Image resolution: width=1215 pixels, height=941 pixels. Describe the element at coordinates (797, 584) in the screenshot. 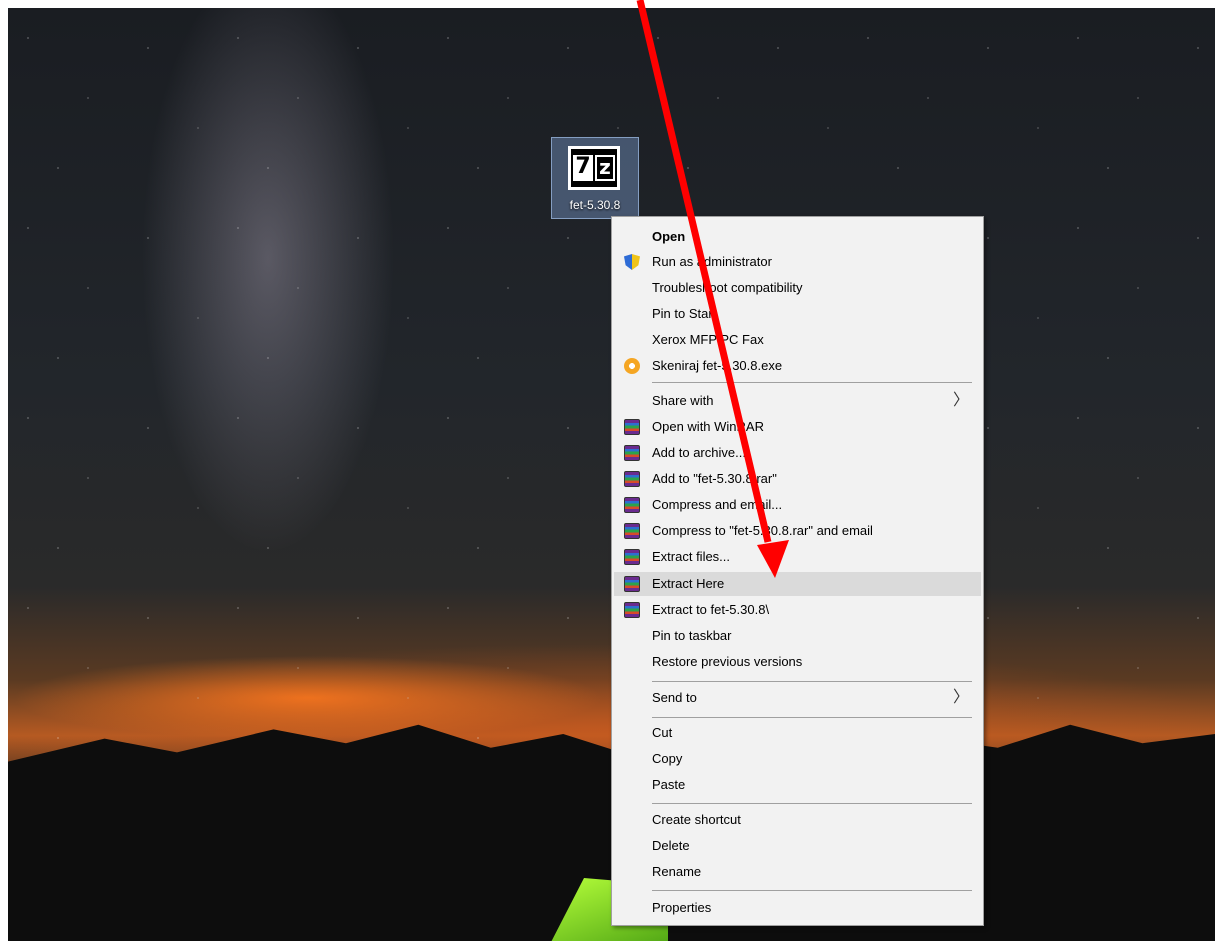

I see `menu-item-extract-here: Extract Here` at that location.